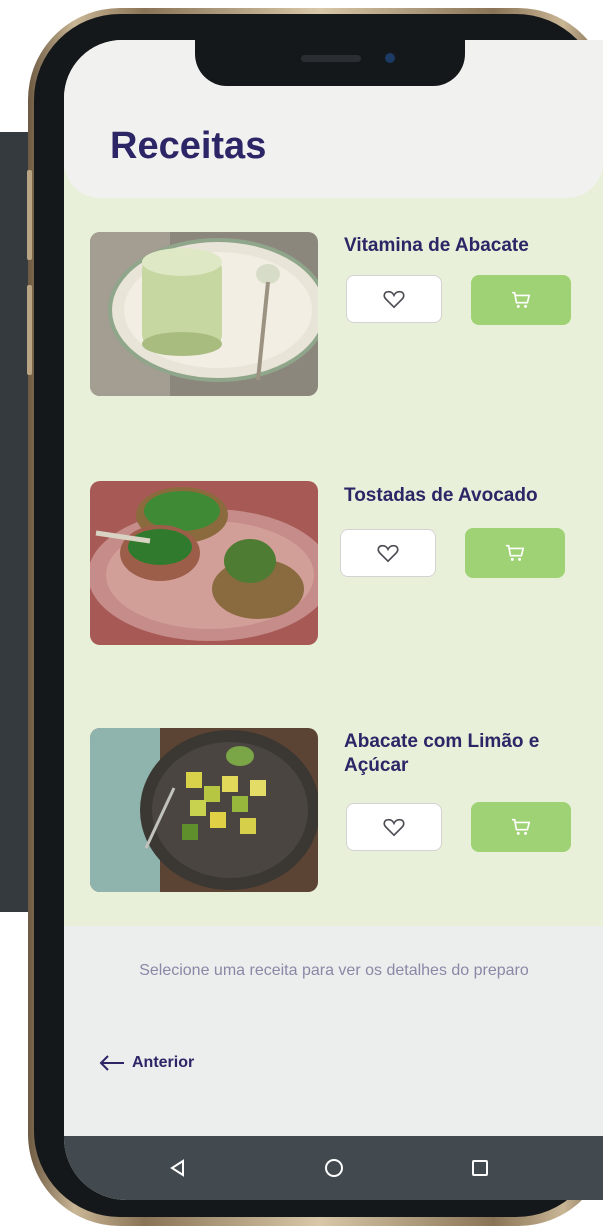  Describe the element at coordinates (390, 58) in the screenshot. I see `camera` at that location.